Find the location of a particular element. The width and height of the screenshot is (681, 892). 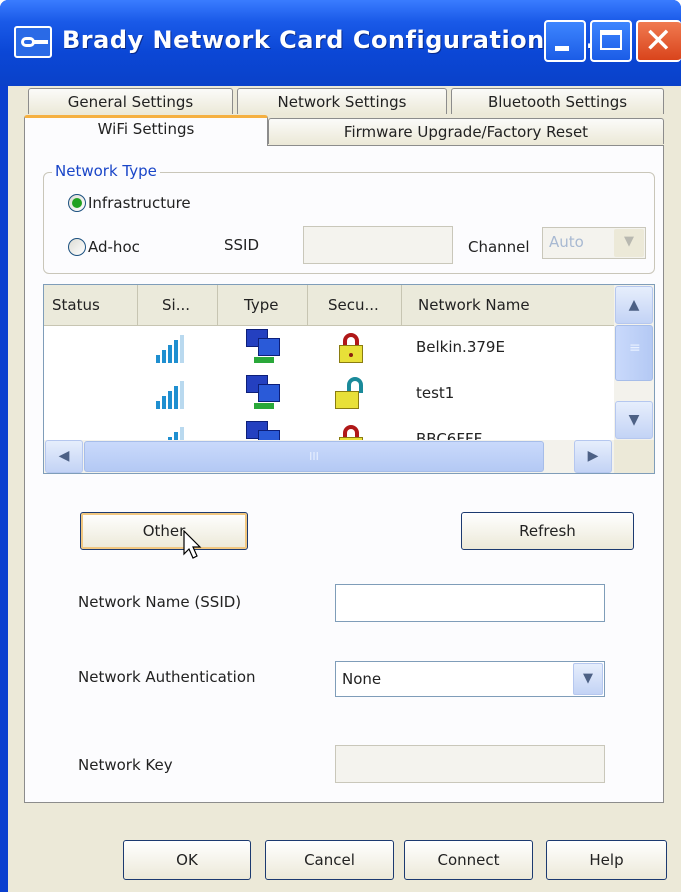

scroll-up-button: ▲ is located at coordinates (634, 305).